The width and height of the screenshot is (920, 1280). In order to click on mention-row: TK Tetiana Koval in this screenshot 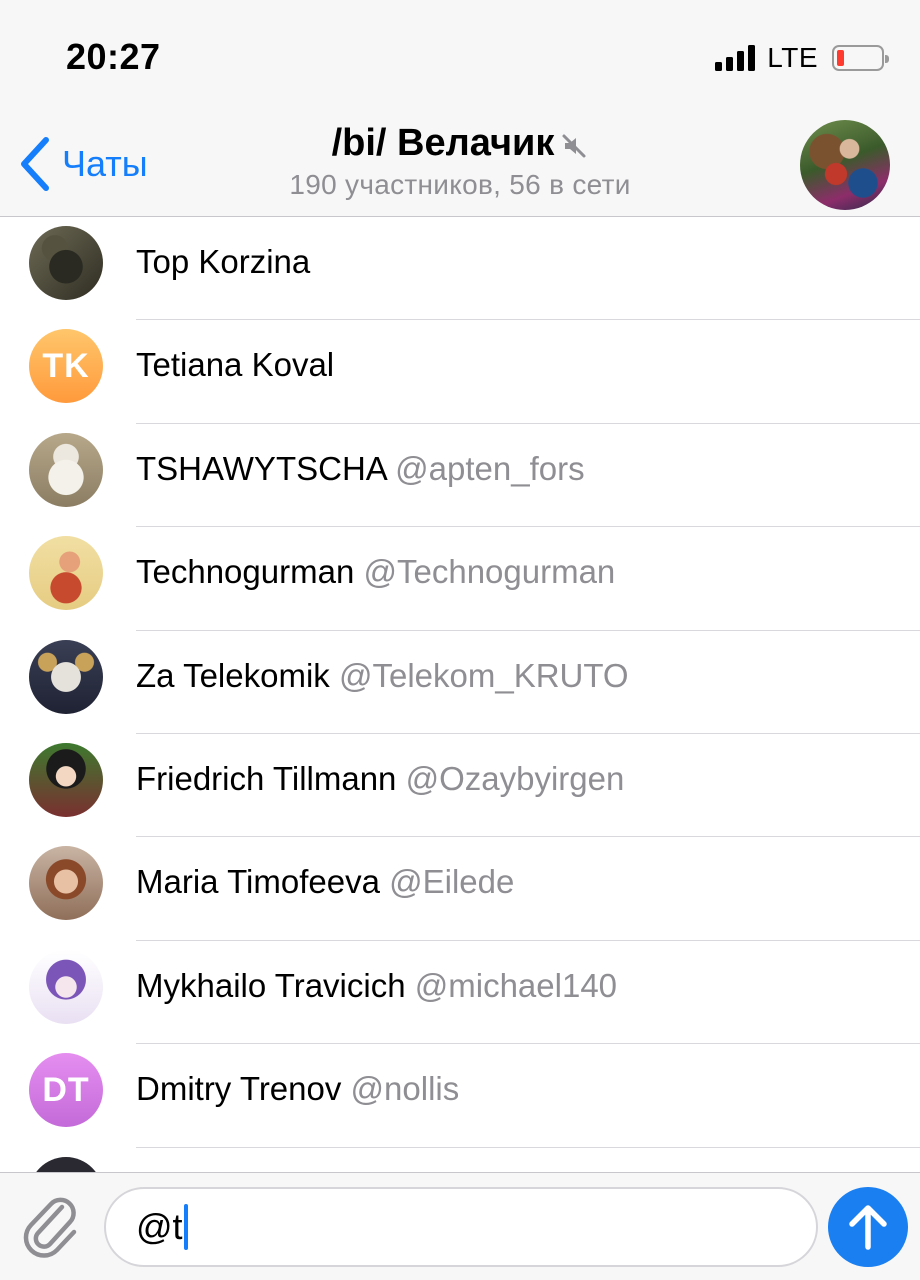, I will do `click(460, 372)`.